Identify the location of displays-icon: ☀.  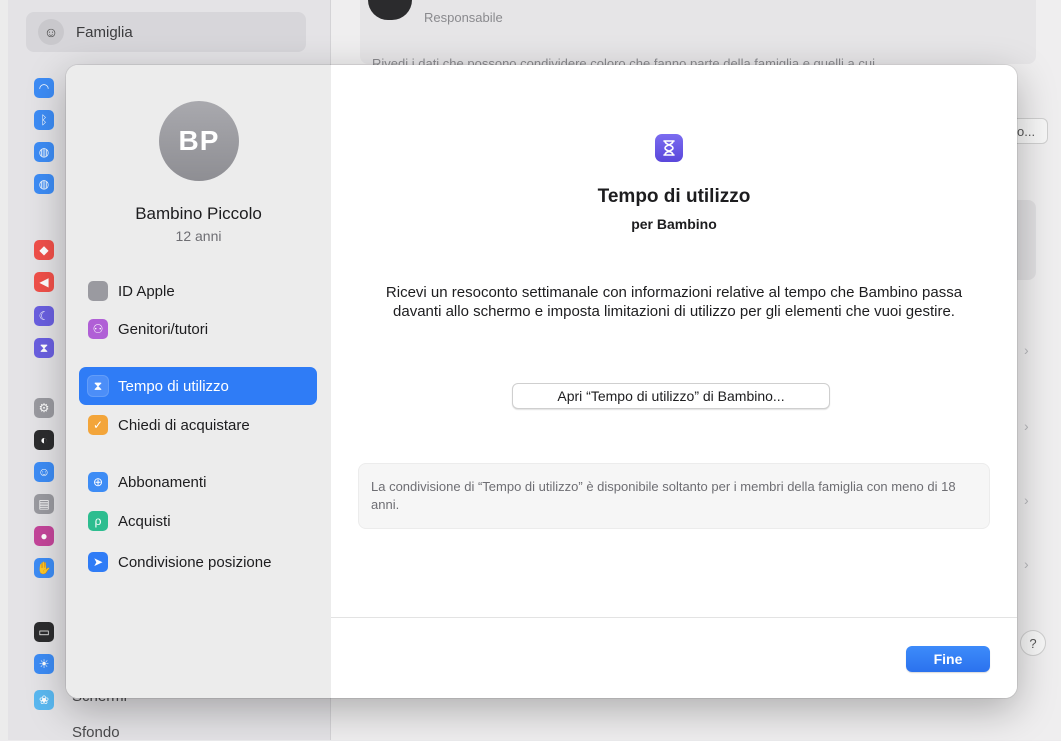
(44, 664).